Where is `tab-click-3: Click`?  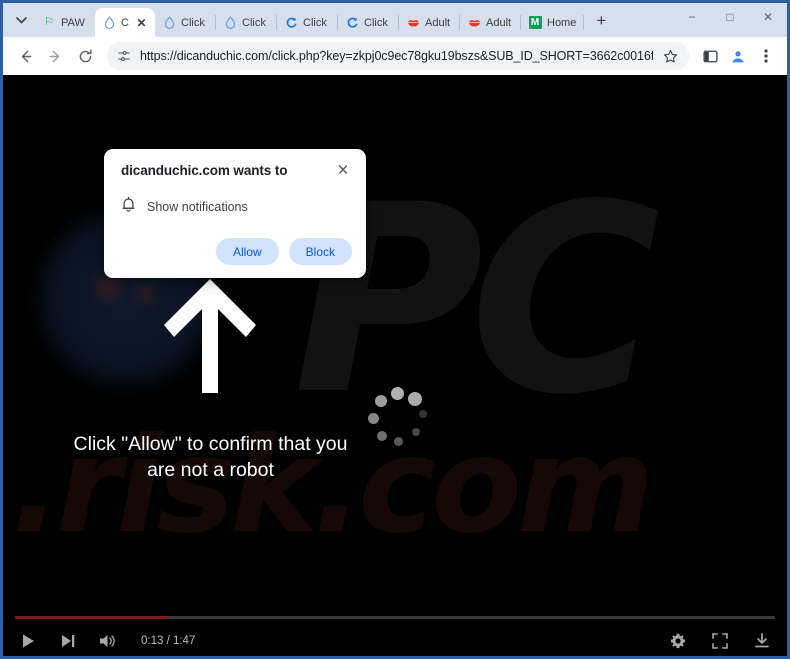
tab-click-3: Click is located at coordinates (246, 22).